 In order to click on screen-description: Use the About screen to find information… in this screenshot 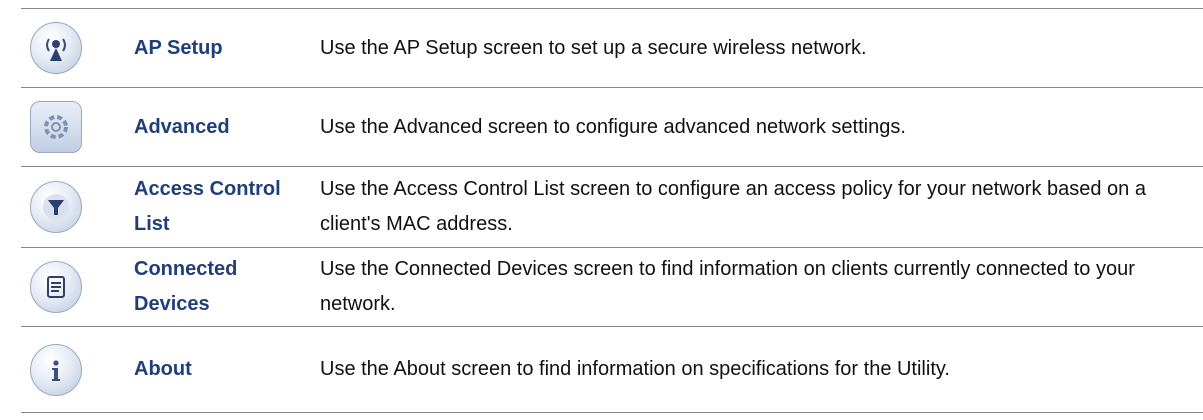, I will do `click(635, 369)`.